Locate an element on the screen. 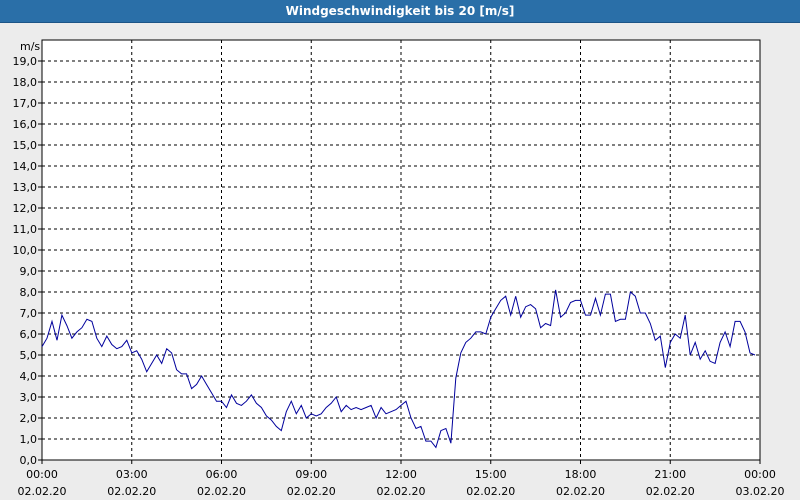 The image size is (800, 500). y-tick-label: 14,0 is located at coordinates (25, 166).